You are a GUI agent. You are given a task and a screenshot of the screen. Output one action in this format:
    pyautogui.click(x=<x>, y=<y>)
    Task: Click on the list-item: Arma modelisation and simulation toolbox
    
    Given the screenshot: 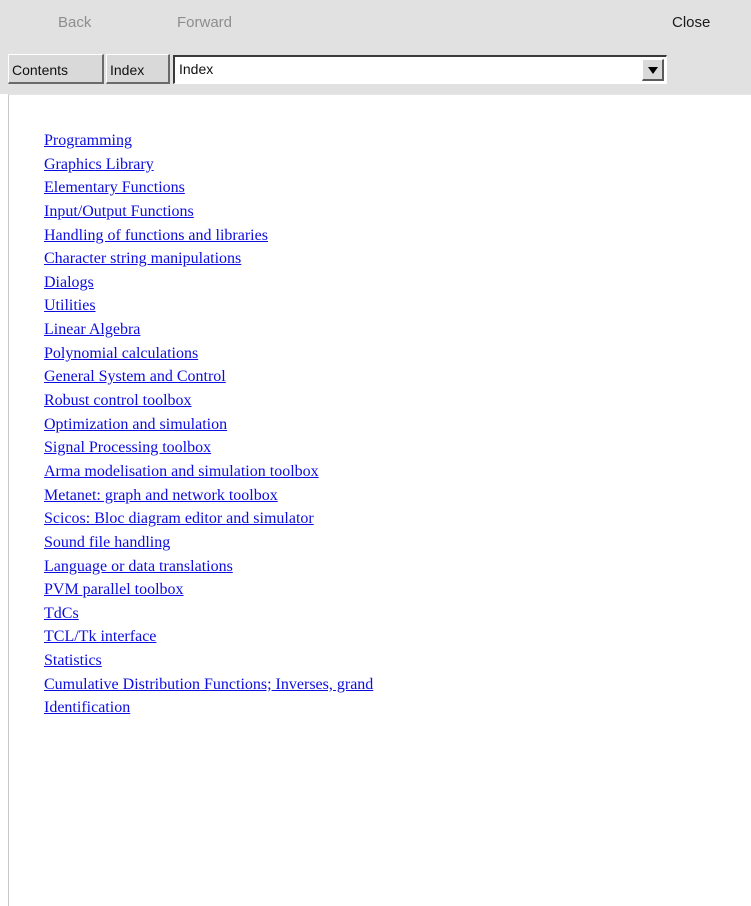 What is the action you would take?
    pyautogui.click(x=208, y=472)
    